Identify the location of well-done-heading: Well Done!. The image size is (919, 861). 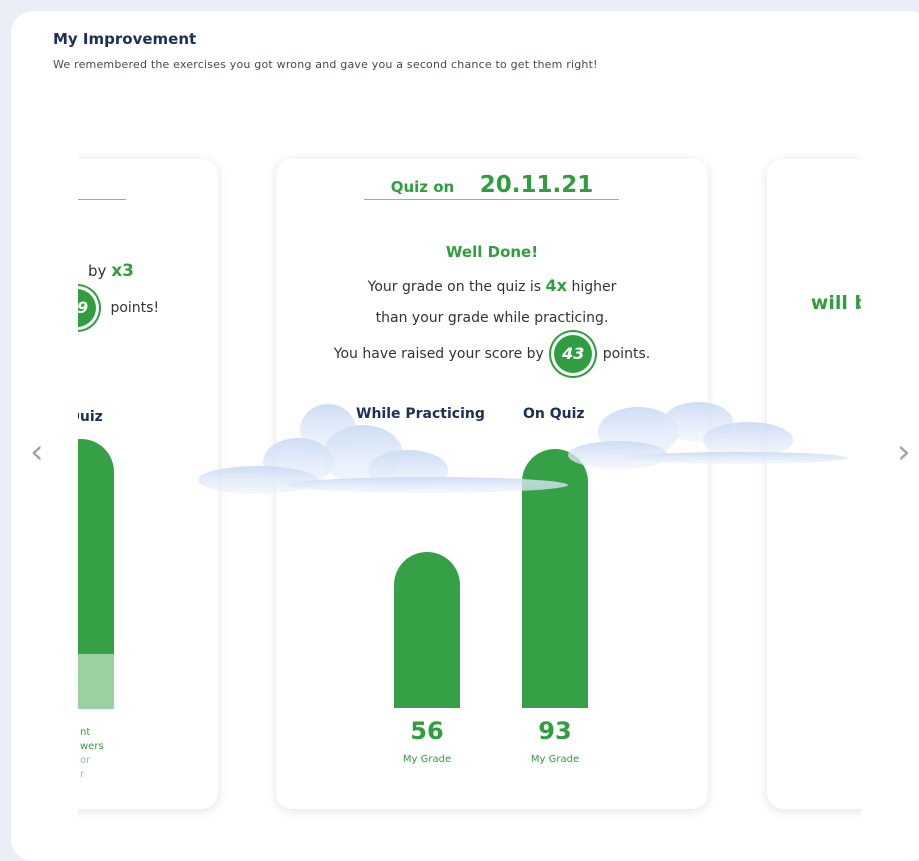
(492, 252).